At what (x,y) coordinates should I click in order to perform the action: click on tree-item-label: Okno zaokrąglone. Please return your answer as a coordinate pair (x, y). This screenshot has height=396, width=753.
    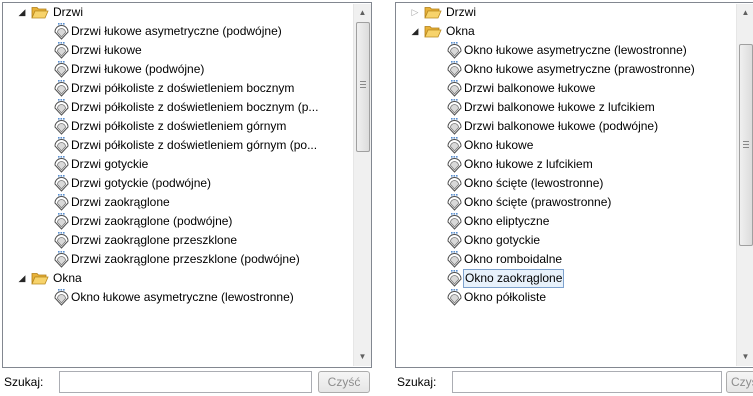
    Looking at the image, I should click on (514, 278).